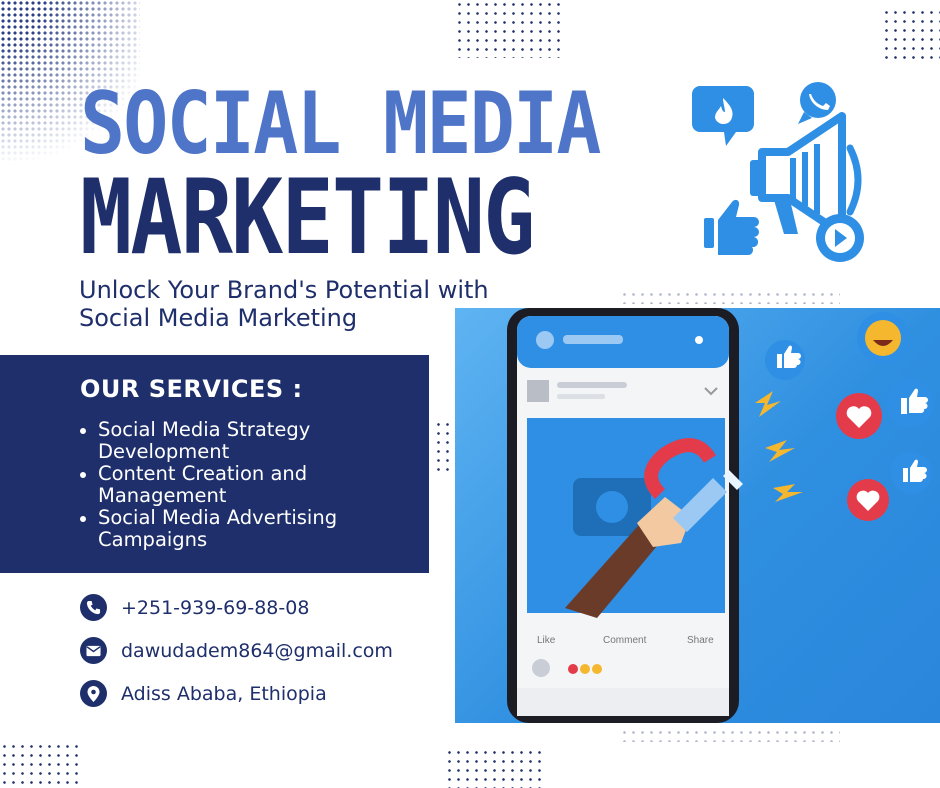  I want to click on service-label: Content Creation and Management, so click(203, 484).